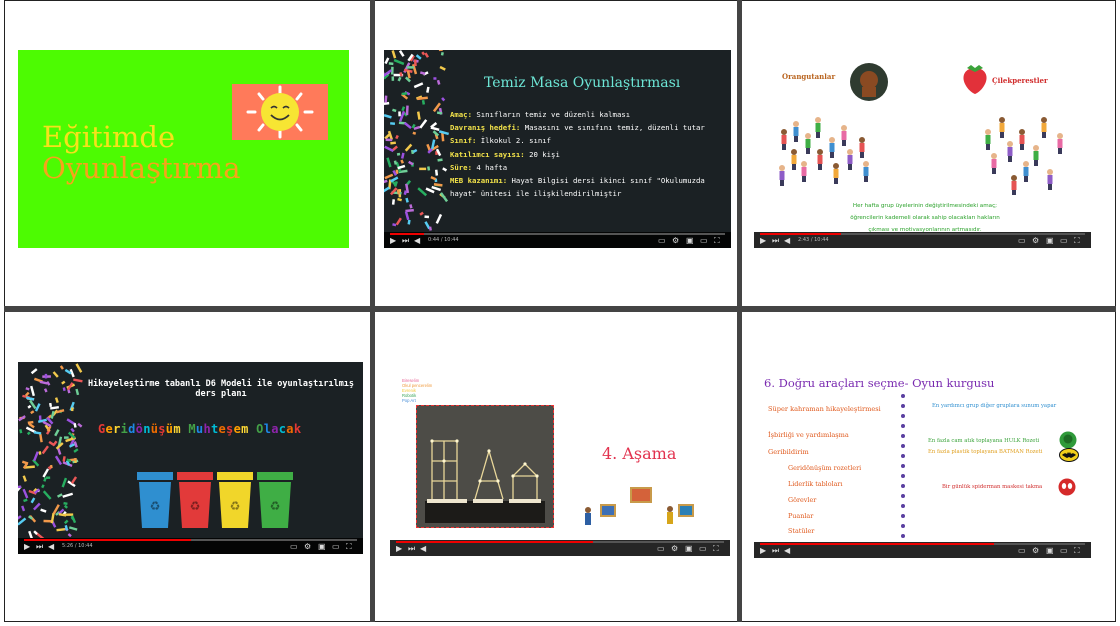 The height and width of the screenshot is (626, 1120). I want to click on sub-item: Liderlik tabloları, so click(815, 484).